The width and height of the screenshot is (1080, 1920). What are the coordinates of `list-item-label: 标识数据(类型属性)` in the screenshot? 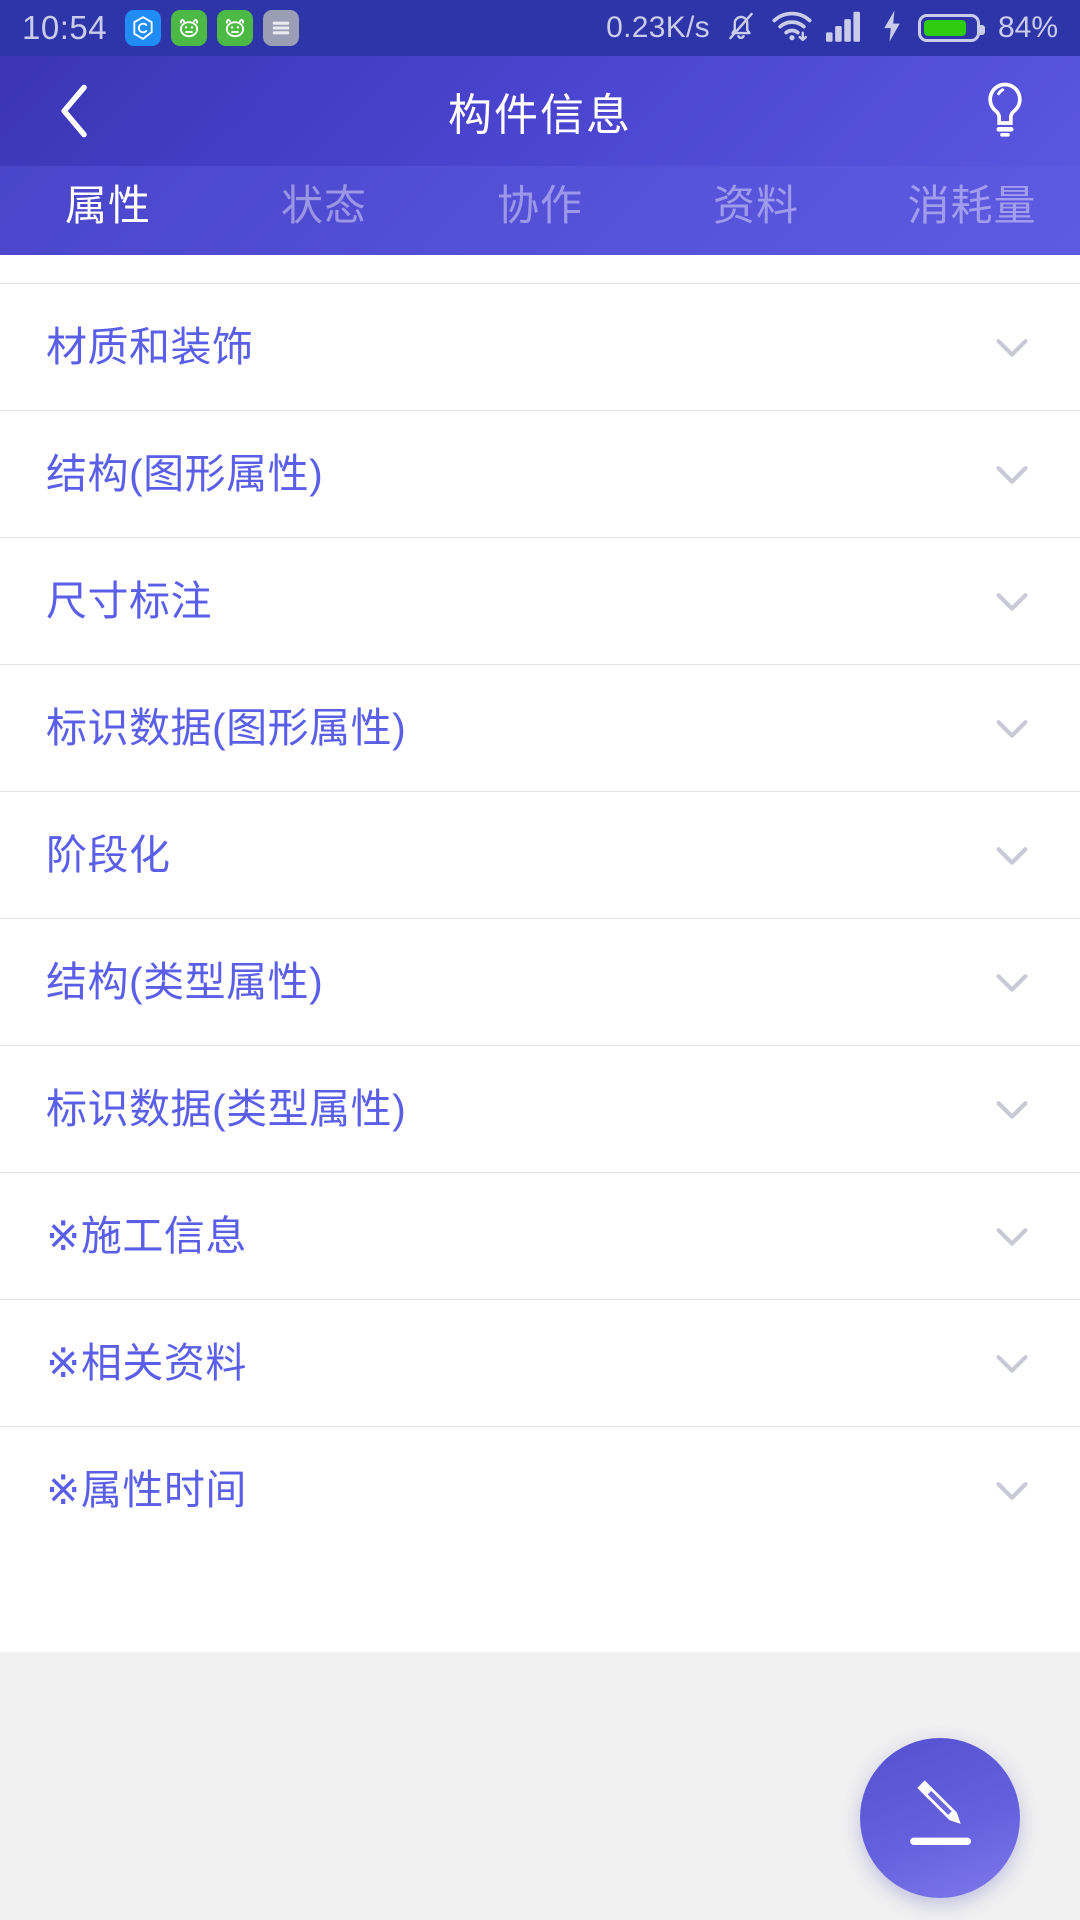 It's located at (226, 1108).